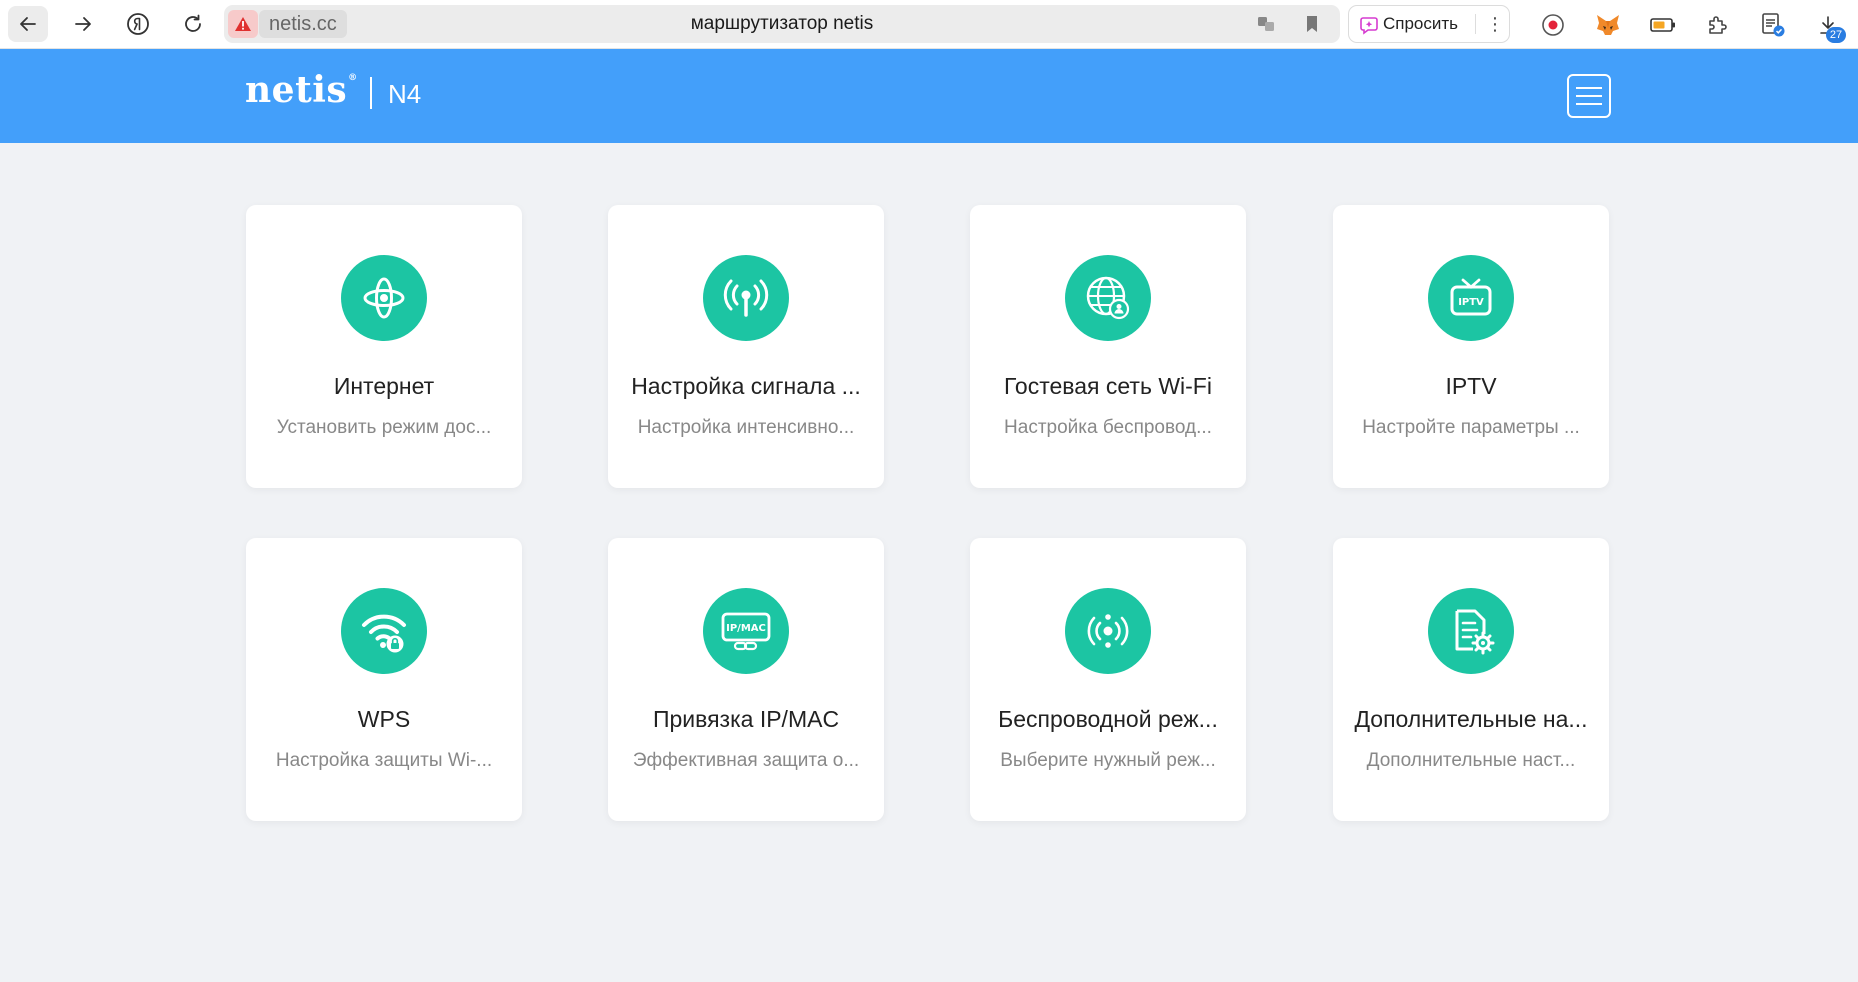 The height and width of the screenshot is (982, 1858). What do you see at coordinates (1495, 24) in the screenshot?
I see `more-menu-button: ⋮` at bounding box center [1495, 24].